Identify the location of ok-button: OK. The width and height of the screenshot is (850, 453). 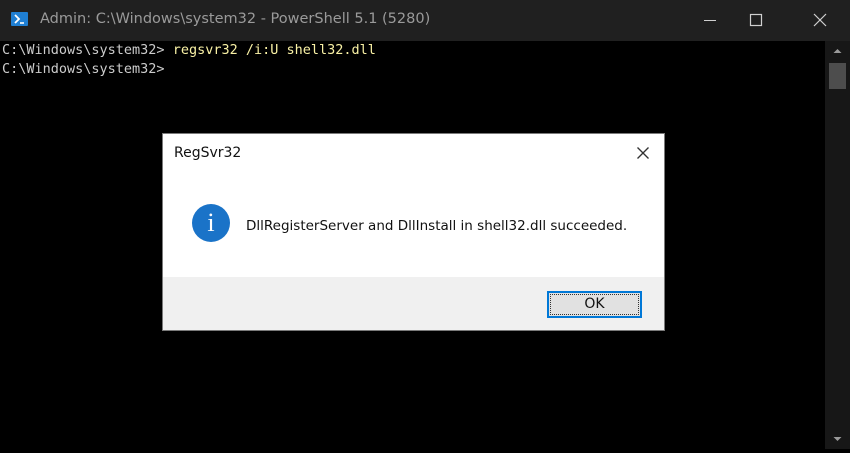
(594, 304).